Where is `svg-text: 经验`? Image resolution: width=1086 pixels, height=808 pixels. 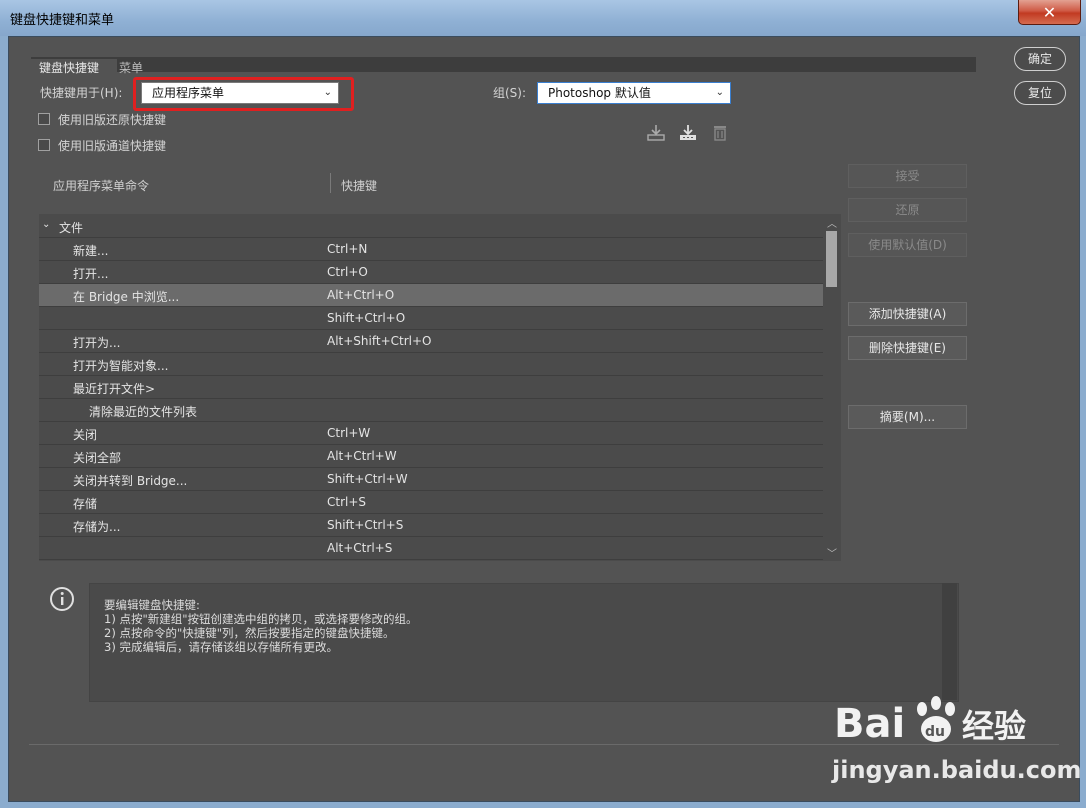
svg-text: 经验 is located at coordinates (994, 726).